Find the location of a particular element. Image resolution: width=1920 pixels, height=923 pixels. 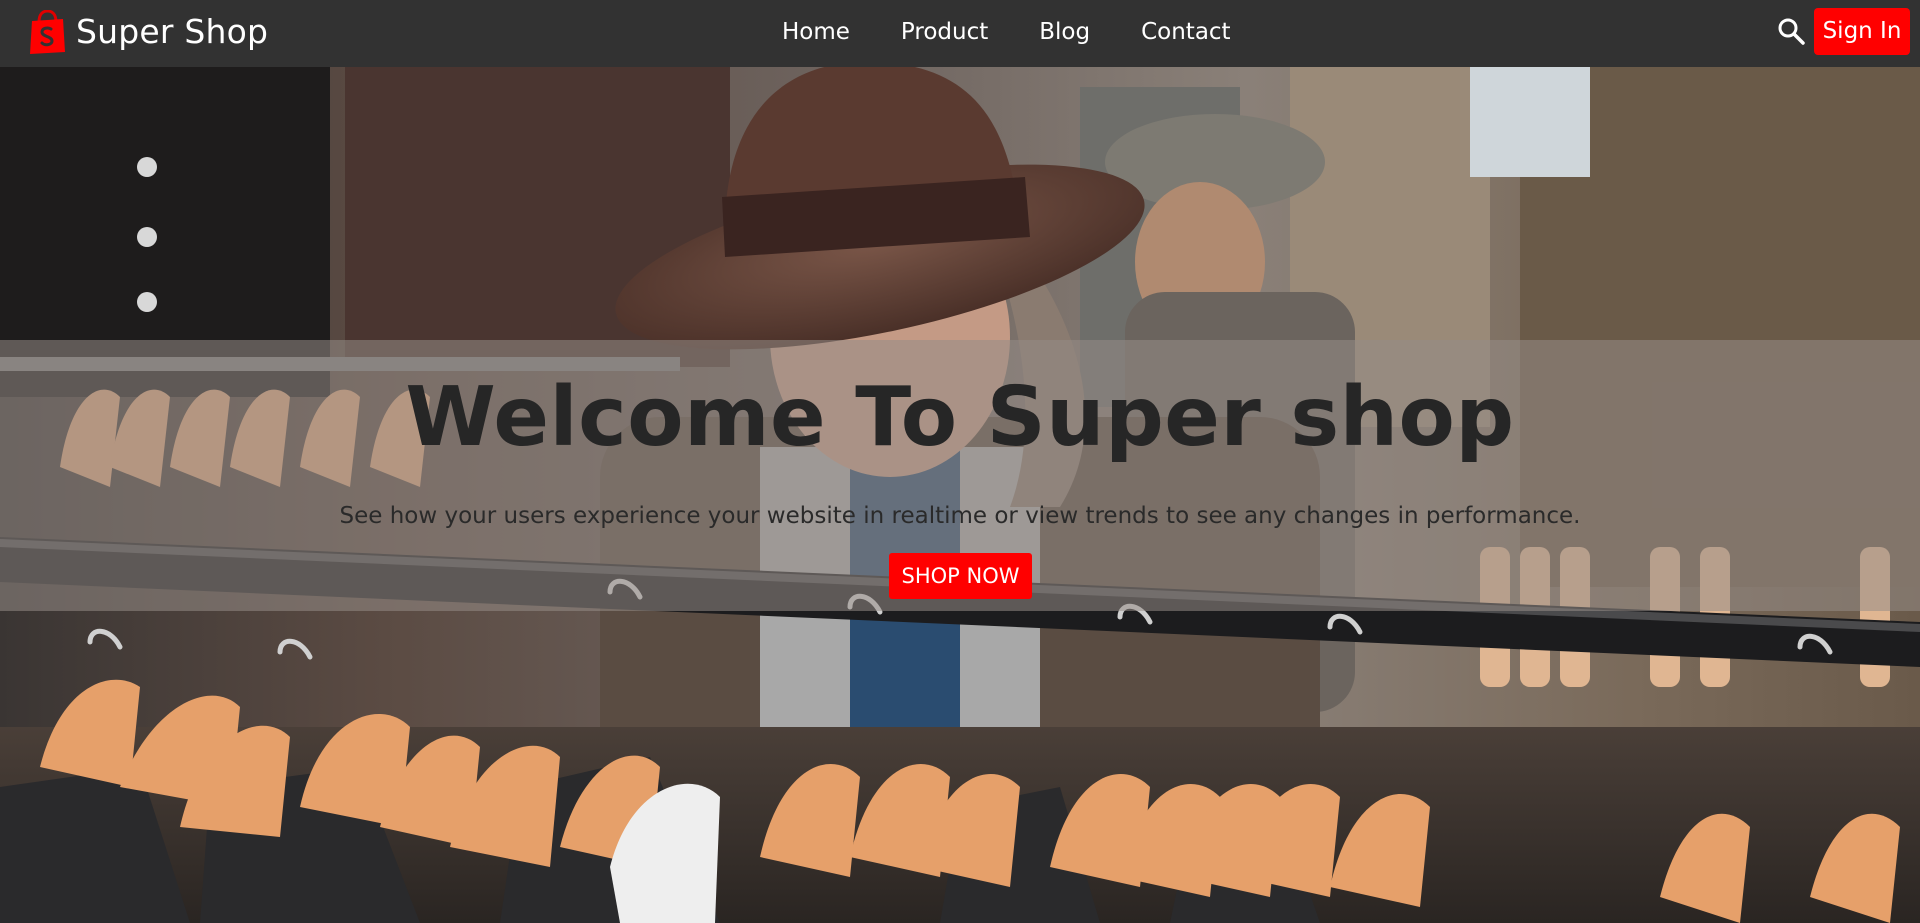

nav-link-product: Product is located at coordinates (944, 32).